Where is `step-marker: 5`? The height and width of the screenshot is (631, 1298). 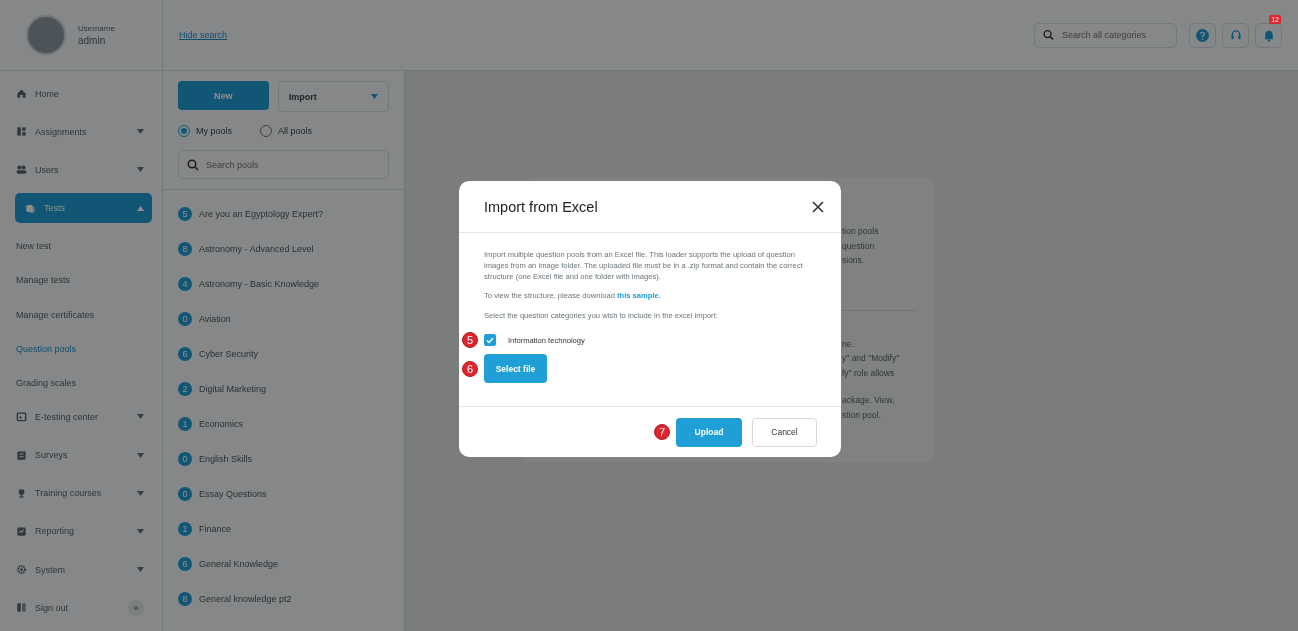 step-marker: 5 is located at coordinates (470, 340).